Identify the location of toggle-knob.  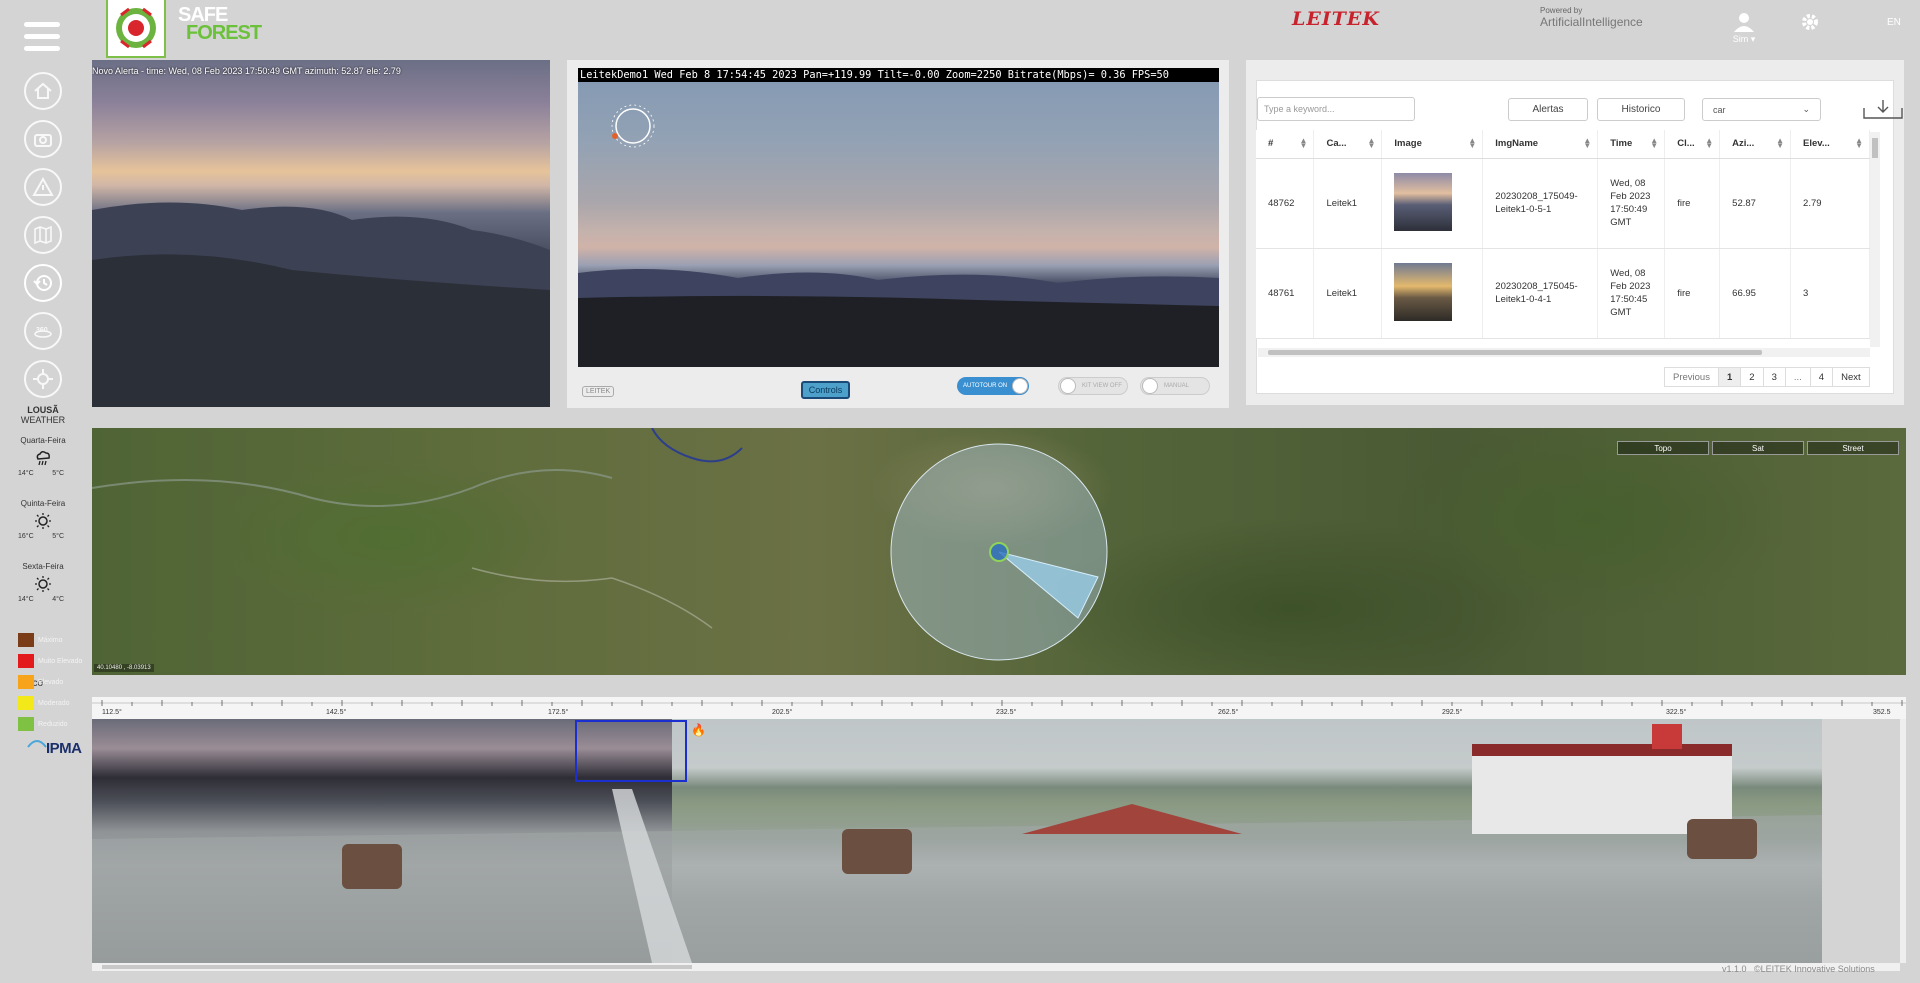
(1150, 386).